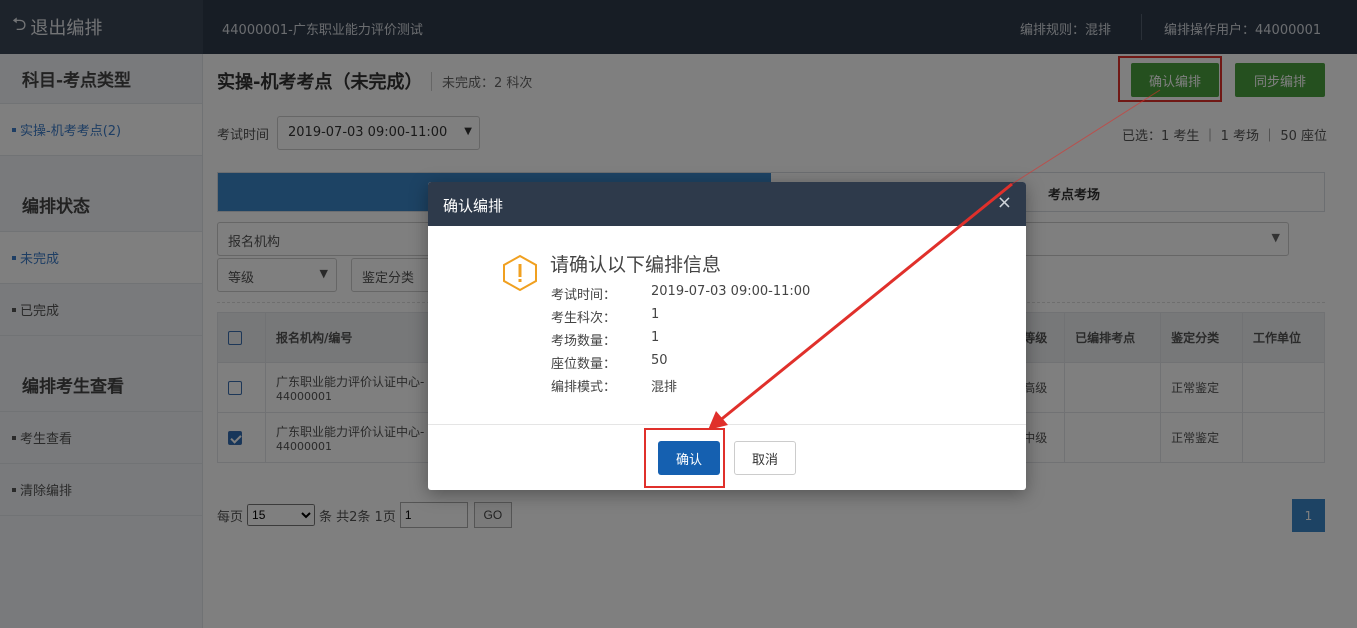  Describe the element at coordinates (584, 318) in the screenshot. I see `info-key: 考生科次：` at that location.